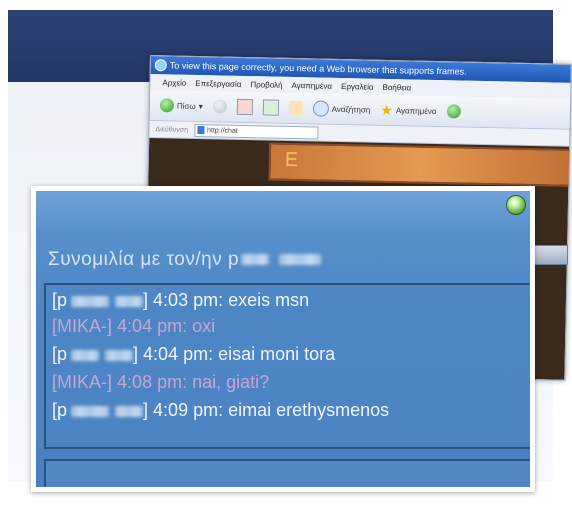 Image resolution: width=572 pixels, height=507 pixels. What do you see at coordinates (167, 105) in the screenshot?
I see `back-arrow-icon` at bounding box center [167, 105].